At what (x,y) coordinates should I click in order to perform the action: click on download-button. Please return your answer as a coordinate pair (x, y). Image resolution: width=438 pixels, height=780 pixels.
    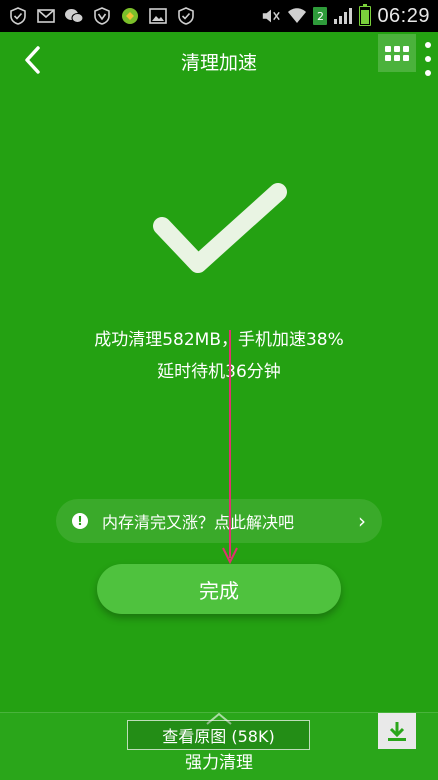
    Looking at the image, I should click on (397, 731).